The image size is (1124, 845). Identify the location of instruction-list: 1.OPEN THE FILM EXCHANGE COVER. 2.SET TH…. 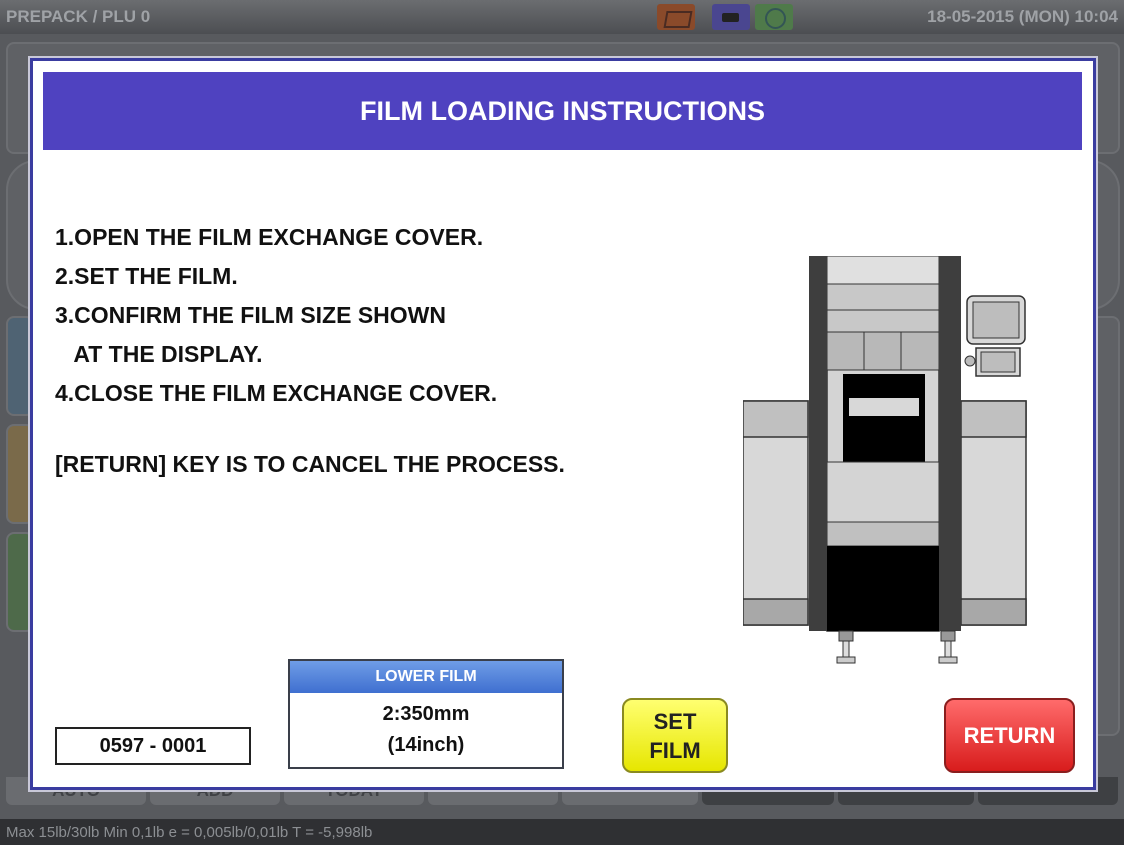
(395, 315).